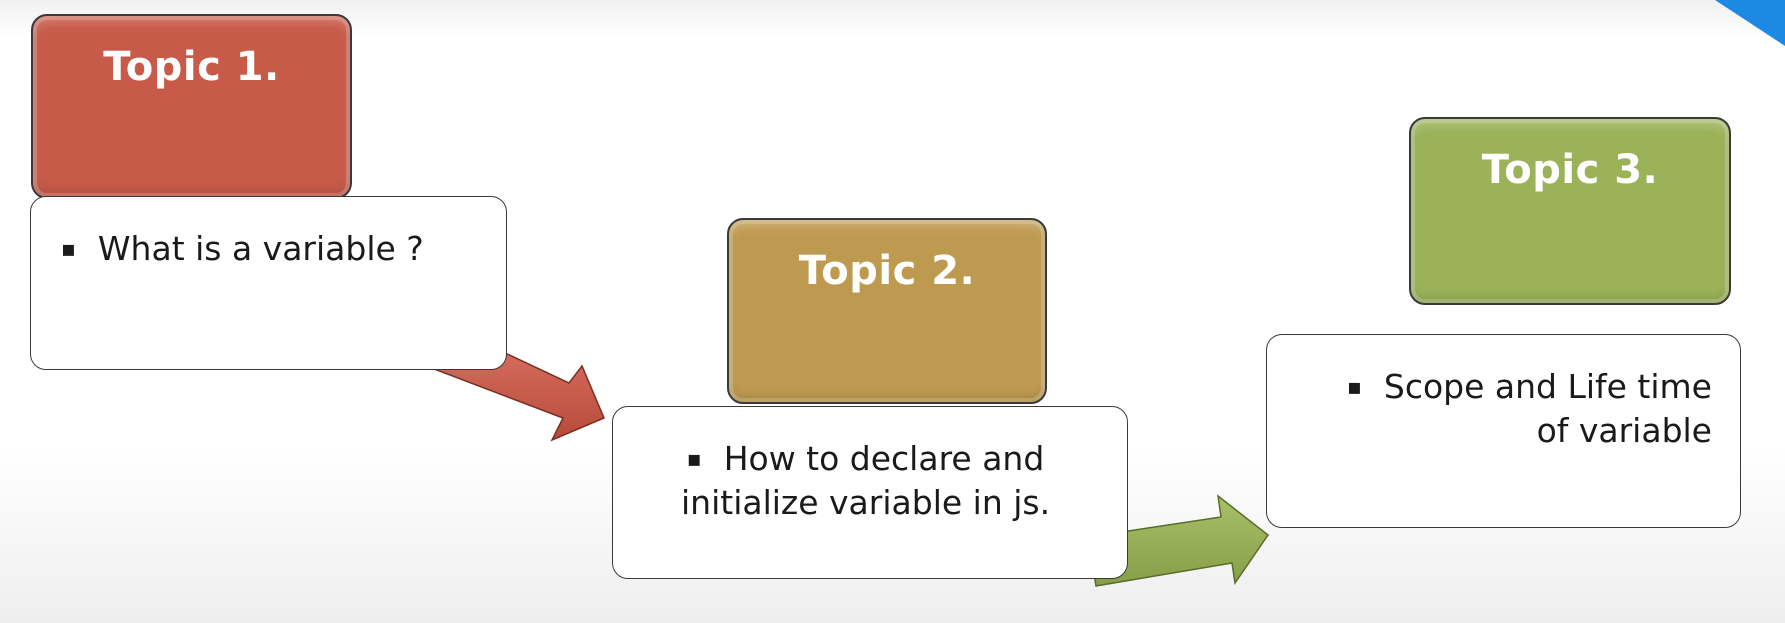 This screenshot has height=623, width=1785. I want to click on topic-3-header: Topic 3., so click(1570, 211).